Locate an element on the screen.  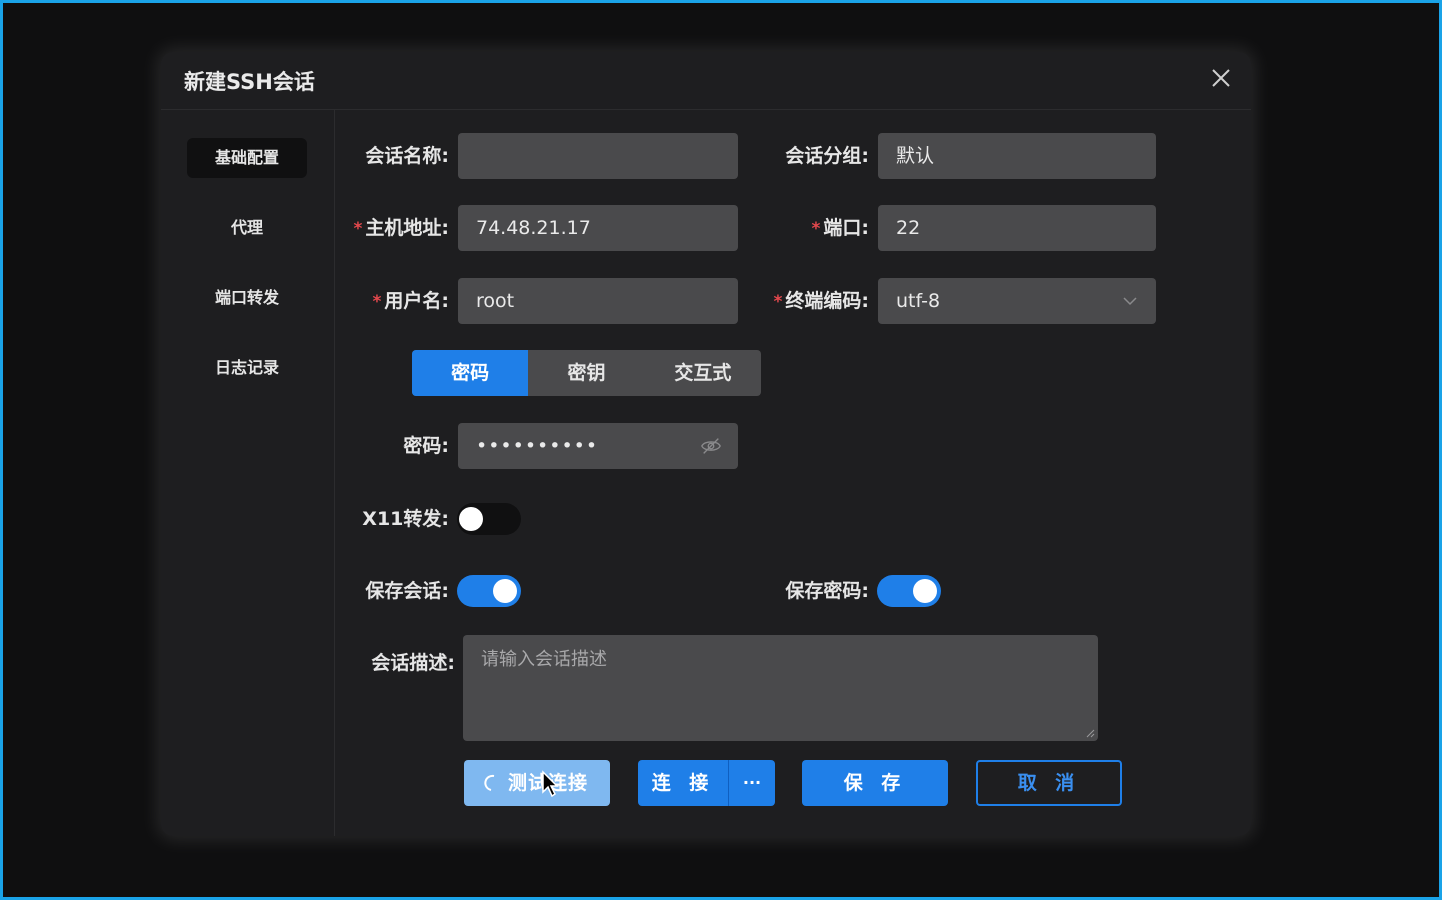
chevron-down-icon is located at coordinates (1130, 301).